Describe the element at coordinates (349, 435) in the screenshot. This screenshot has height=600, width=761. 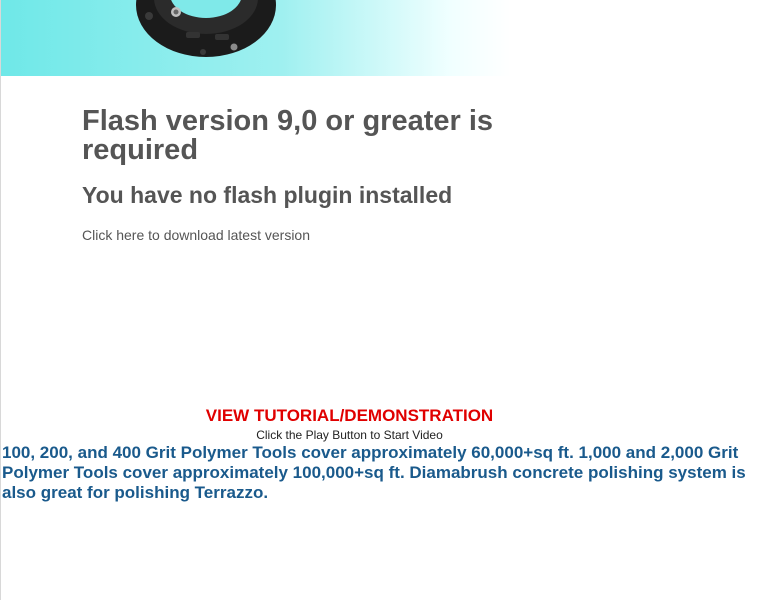
I see `tutorial-hint: Click the Play Button to Start Video` at that location.